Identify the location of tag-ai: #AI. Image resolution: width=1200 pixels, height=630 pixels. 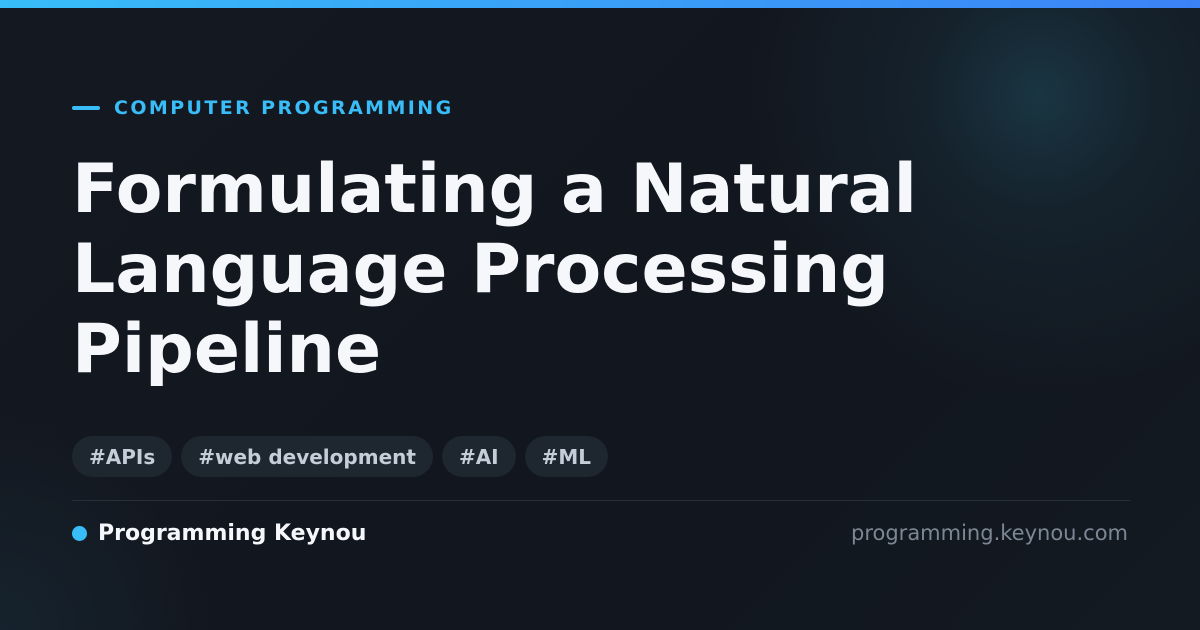
(478, 456).